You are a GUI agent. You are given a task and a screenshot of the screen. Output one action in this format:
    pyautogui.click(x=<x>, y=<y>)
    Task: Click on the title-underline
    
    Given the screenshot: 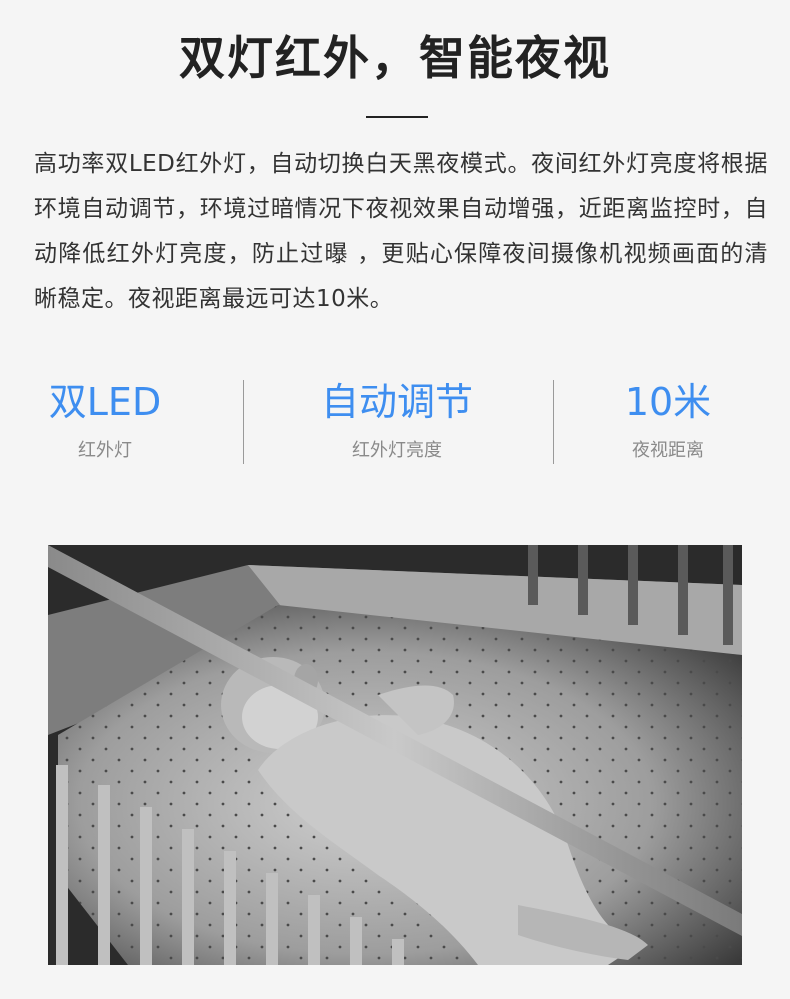 What is the action you would take?
    pyautogui.click(x=397, y=117)
    